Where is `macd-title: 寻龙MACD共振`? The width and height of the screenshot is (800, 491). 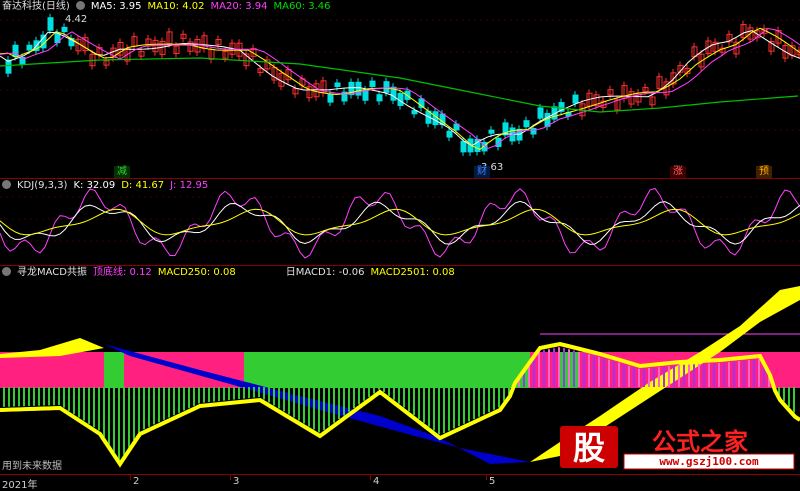 macd-title: 寻龙MACD共振 is located at coordinates (52, 272).